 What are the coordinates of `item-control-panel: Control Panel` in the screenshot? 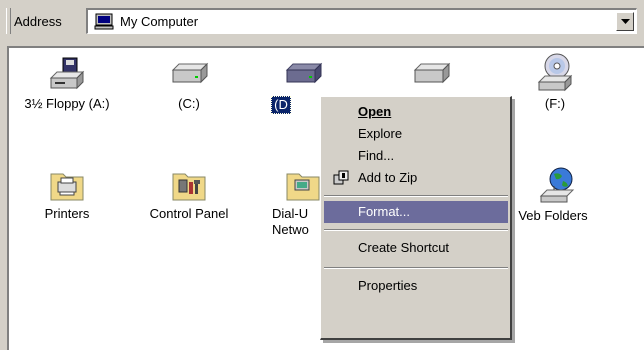 It's located at (189, 195).